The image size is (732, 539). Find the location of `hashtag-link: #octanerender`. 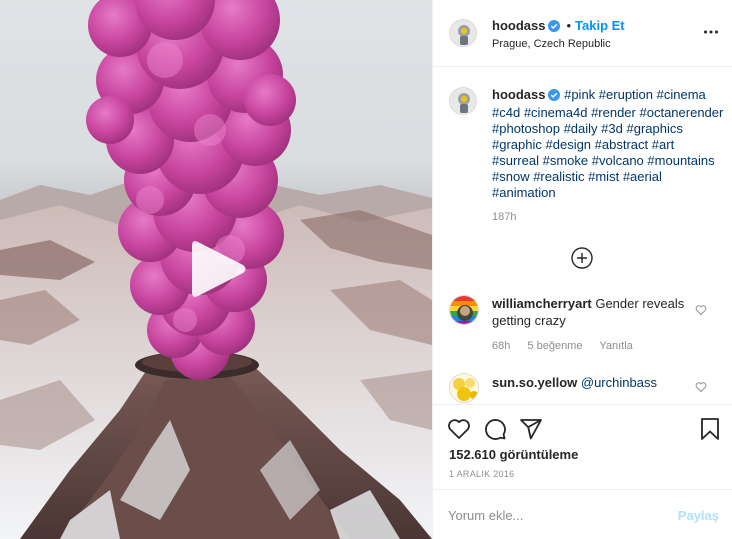

hashtag-link: #octanerender is located at coordinates (682, 112).